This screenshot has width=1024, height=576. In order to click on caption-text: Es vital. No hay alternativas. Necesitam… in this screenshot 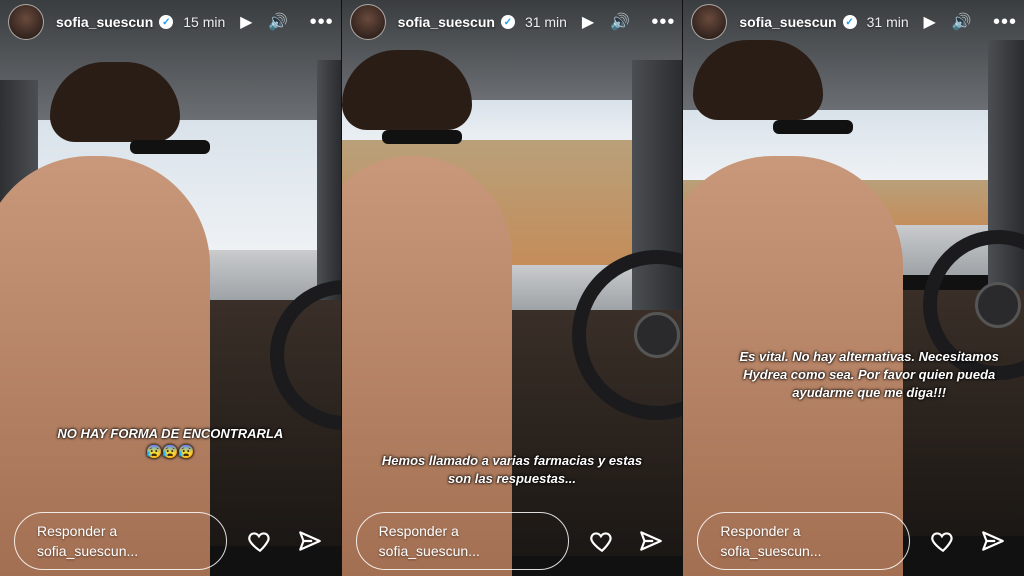, I will do `click(869, 374)`.